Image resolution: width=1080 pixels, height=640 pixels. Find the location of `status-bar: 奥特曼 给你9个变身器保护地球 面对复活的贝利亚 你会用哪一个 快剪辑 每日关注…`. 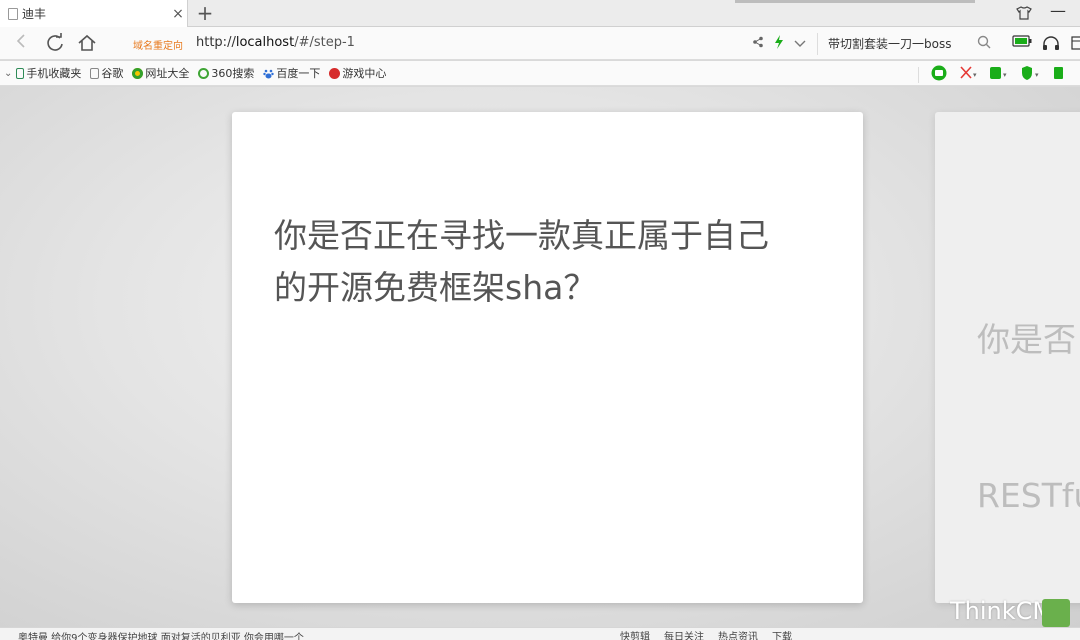

status-bar: 奥特曼 给你9个变身器保护地球 面对复活的贝利亚 你会用哪一个 快剪辑 每日关注… is located at coordinates (540, 633).